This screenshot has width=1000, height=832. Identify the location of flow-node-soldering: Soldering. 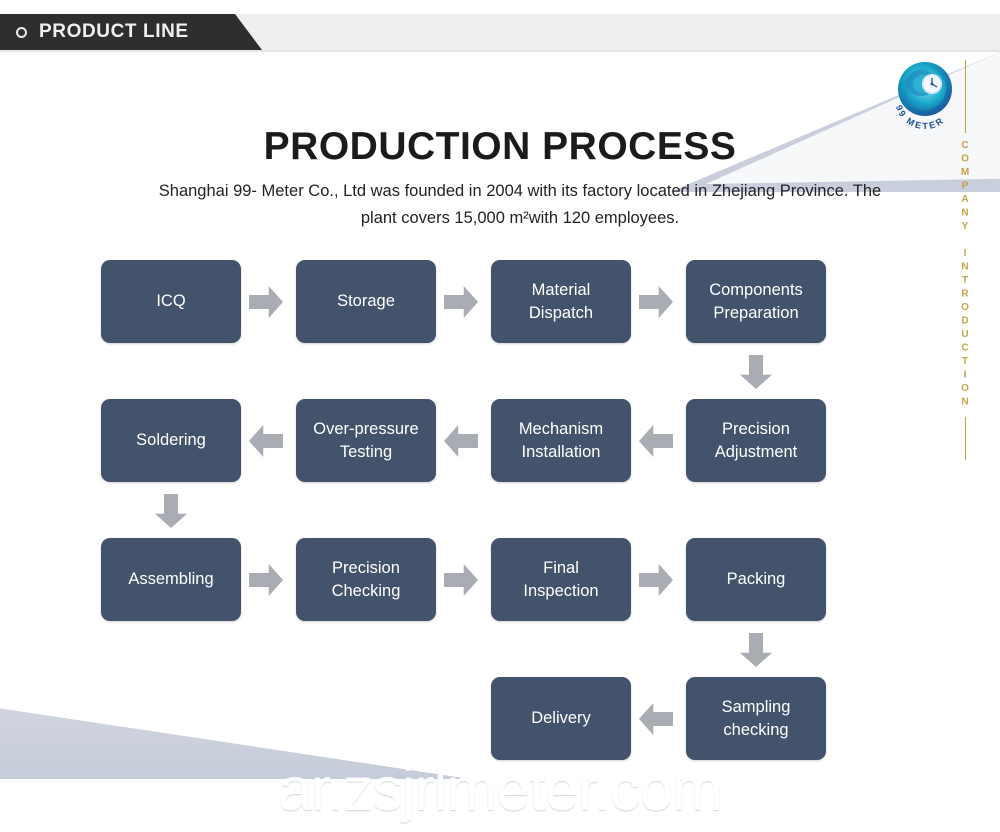
(171, 440).